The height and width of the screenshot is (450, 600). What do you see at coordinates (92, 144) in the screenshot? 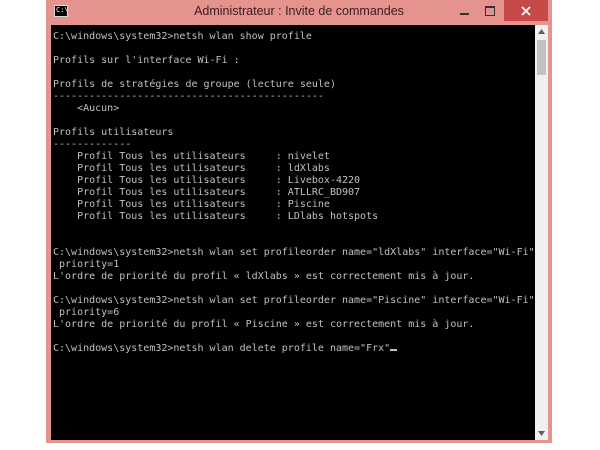
I see `console-line: -------------` at bounding box center [92, 144].